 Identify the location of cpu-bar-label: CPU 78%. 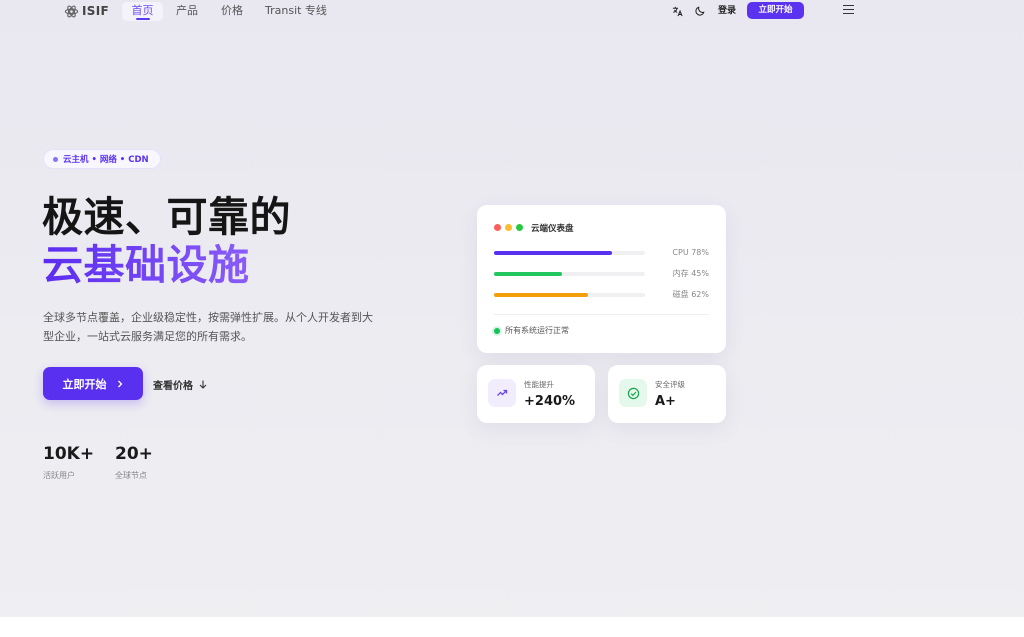
(690, 252).